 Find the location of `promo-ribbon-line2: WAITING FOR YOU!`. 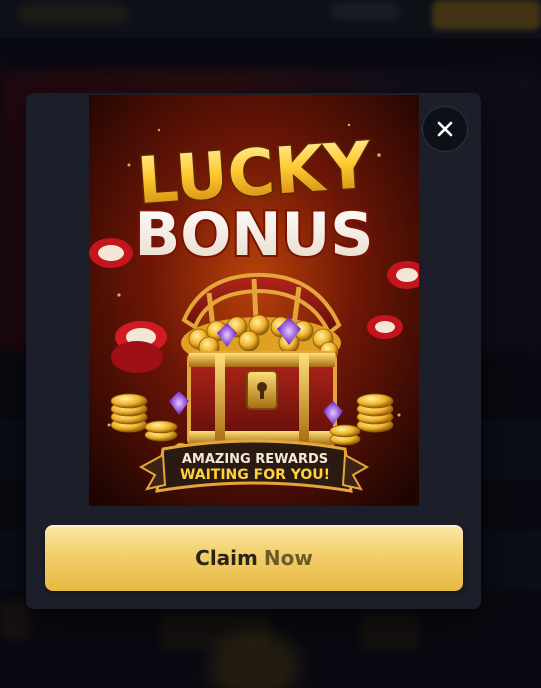

promo-ribbon-line2: WAITING FOR YOU! is located at coordinates (255, 475).